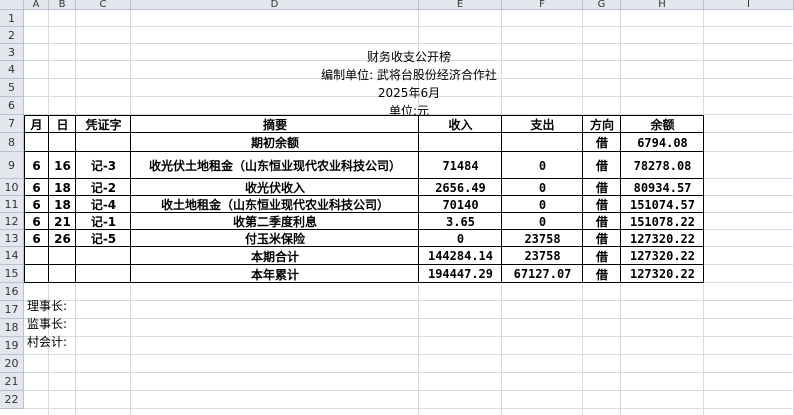 The height and width of the screenshot is (415, 794). Describe the element at coordinates (12, 88) in the screenshot. I see `row-header-5: 5` at that location.